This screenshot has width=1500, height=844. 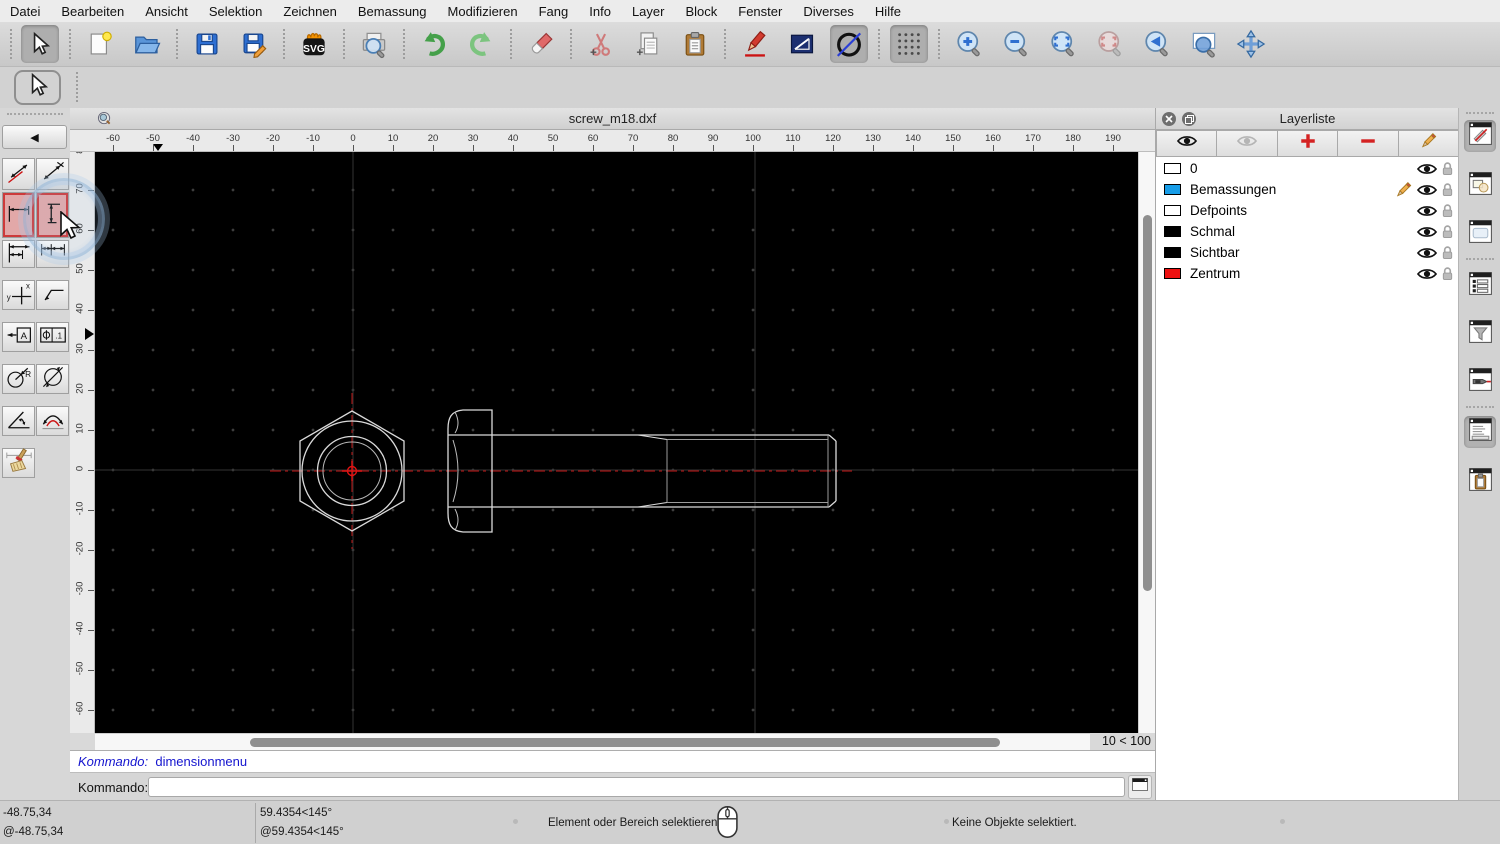 I want to click on add-layer-button, so click(x=1308, y=143).